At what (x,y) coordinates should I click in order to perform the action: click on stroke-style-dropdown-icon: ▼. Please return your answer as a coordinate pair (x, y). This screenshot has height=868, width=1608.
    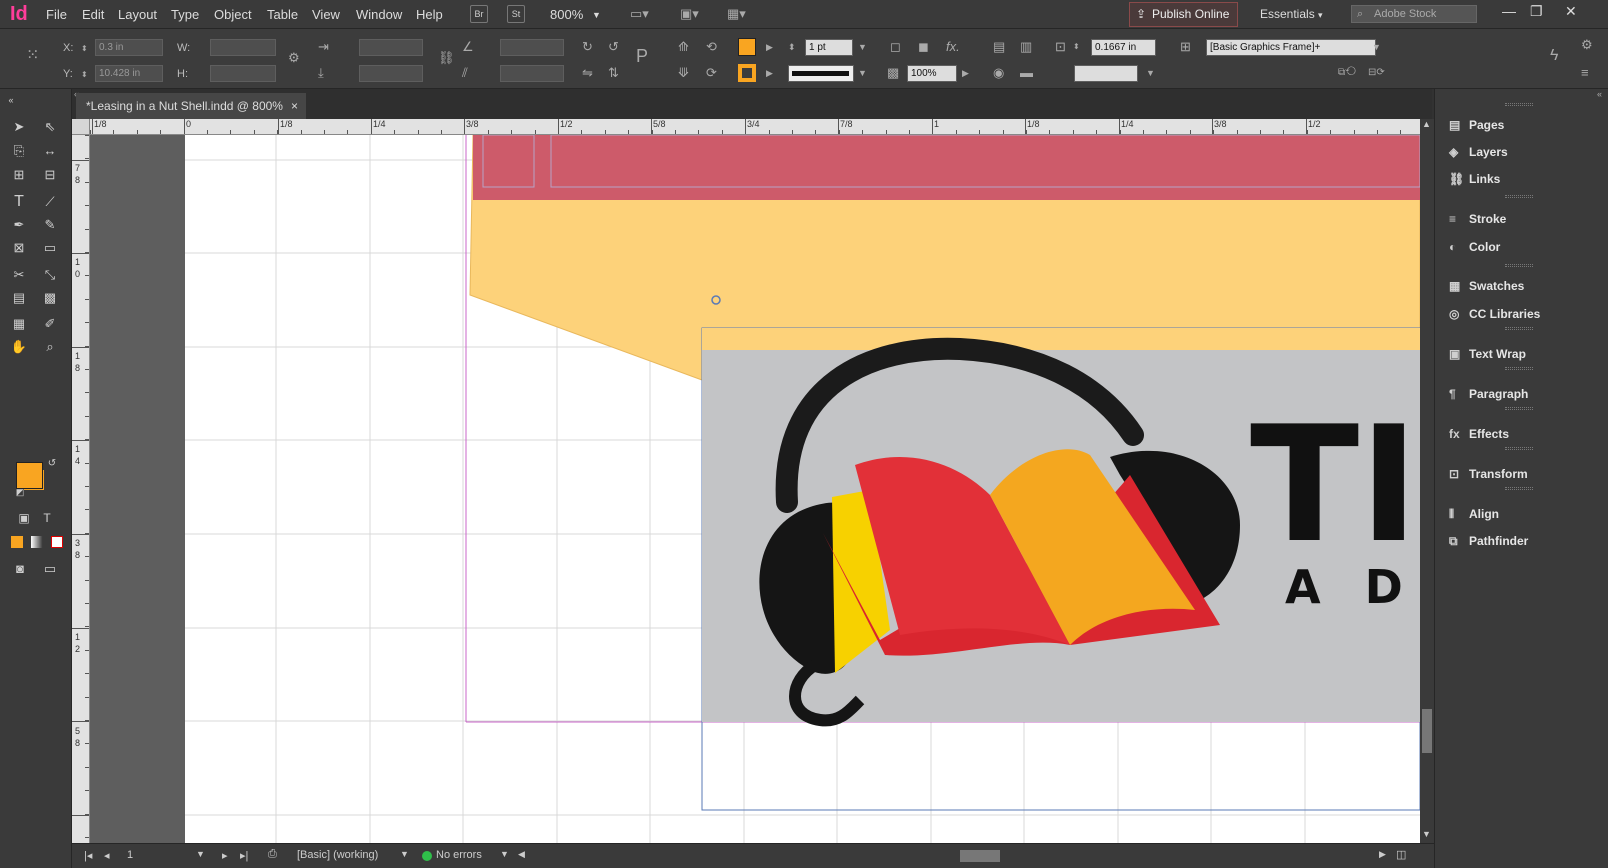
    Looking at the image, I should click on (1150, 73).